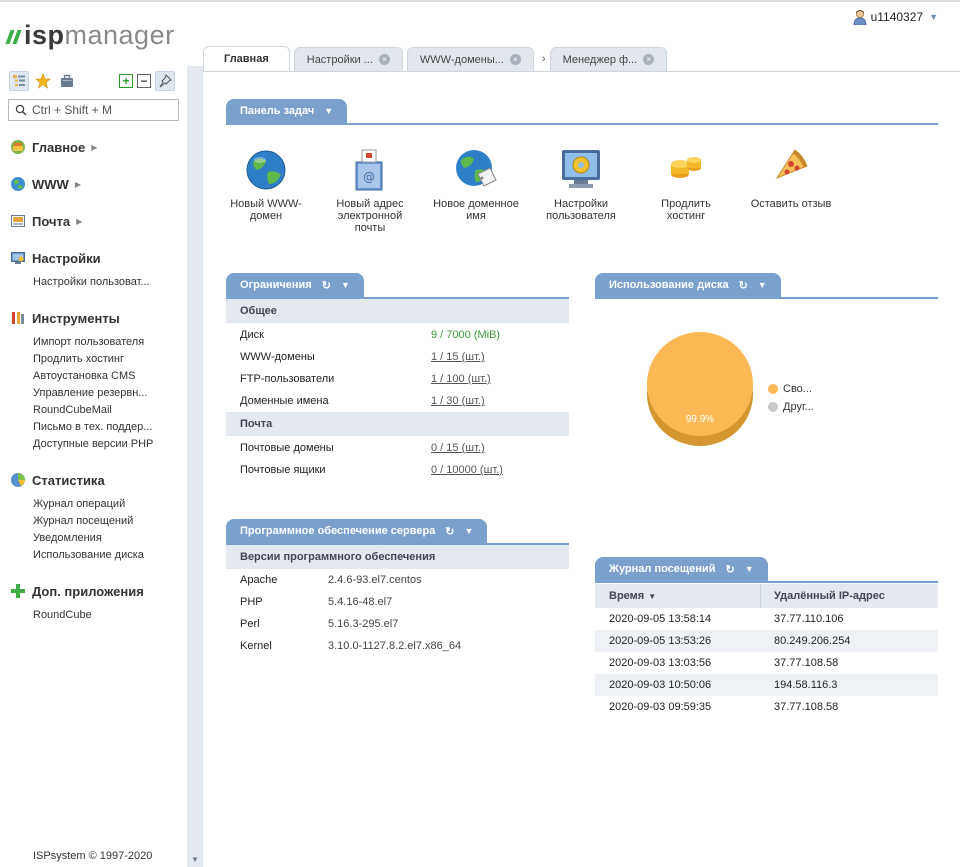 This screenshot has height=867, width=960. Describe the element at coordinates (581, 185) in the screenshot. I see `task-user-settings: Настройки пользователя` at that location.